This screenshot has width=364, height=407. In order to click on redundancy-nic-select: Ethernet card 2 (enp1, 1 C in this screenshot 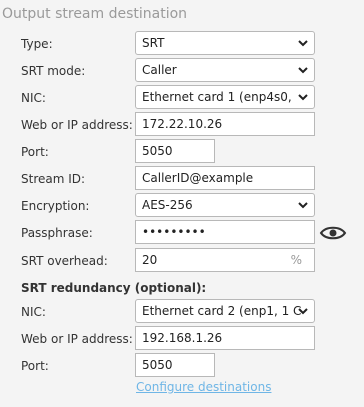, I will do `click(225, 311)`.